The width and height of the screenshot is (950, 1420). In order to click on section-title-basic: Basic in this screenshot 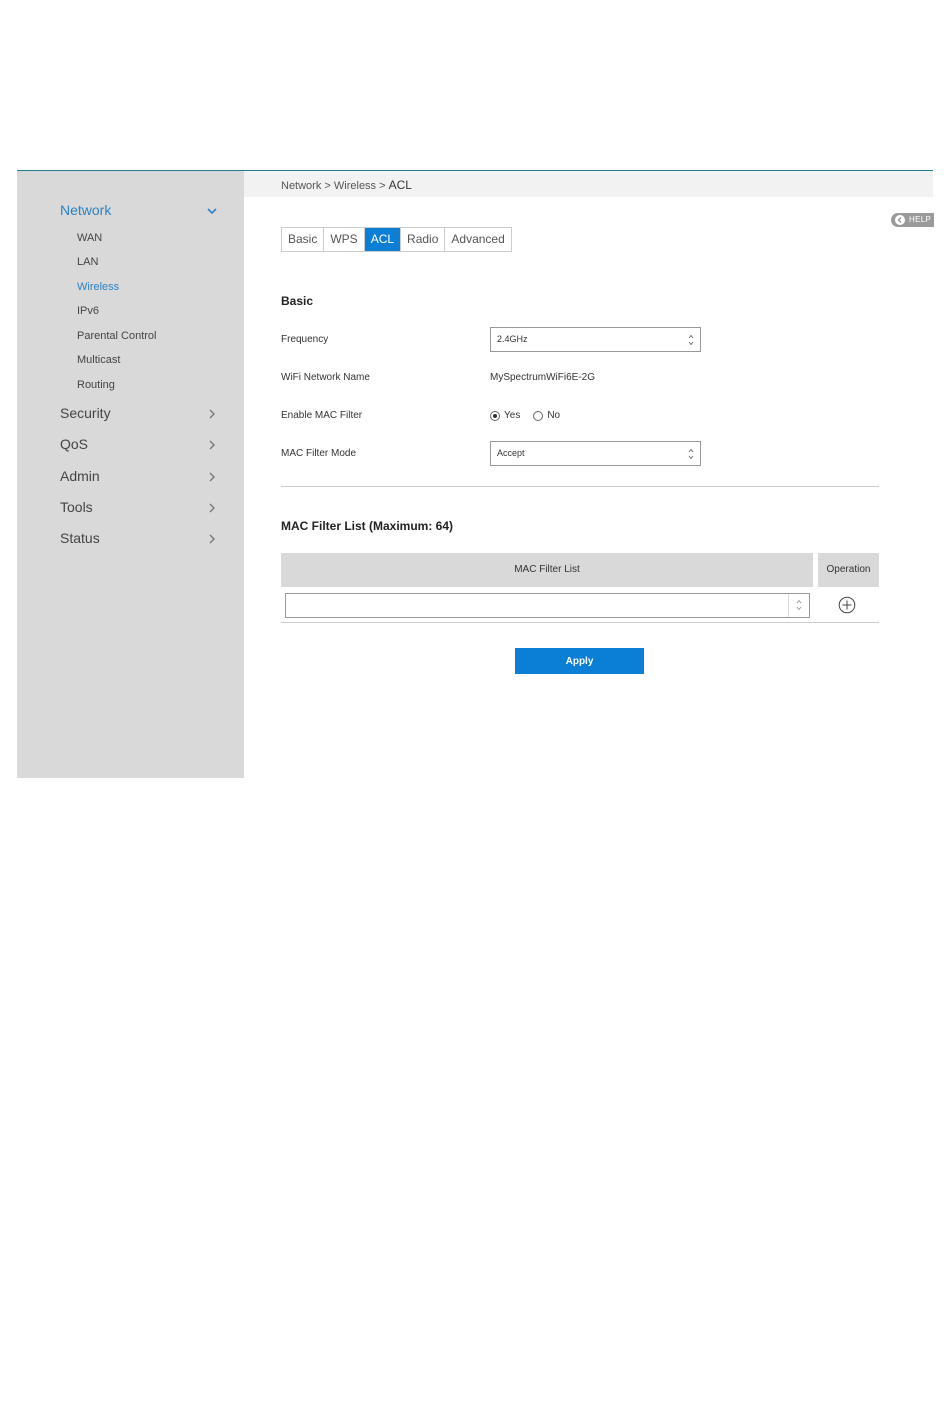, I will do `click(297, 301)`.